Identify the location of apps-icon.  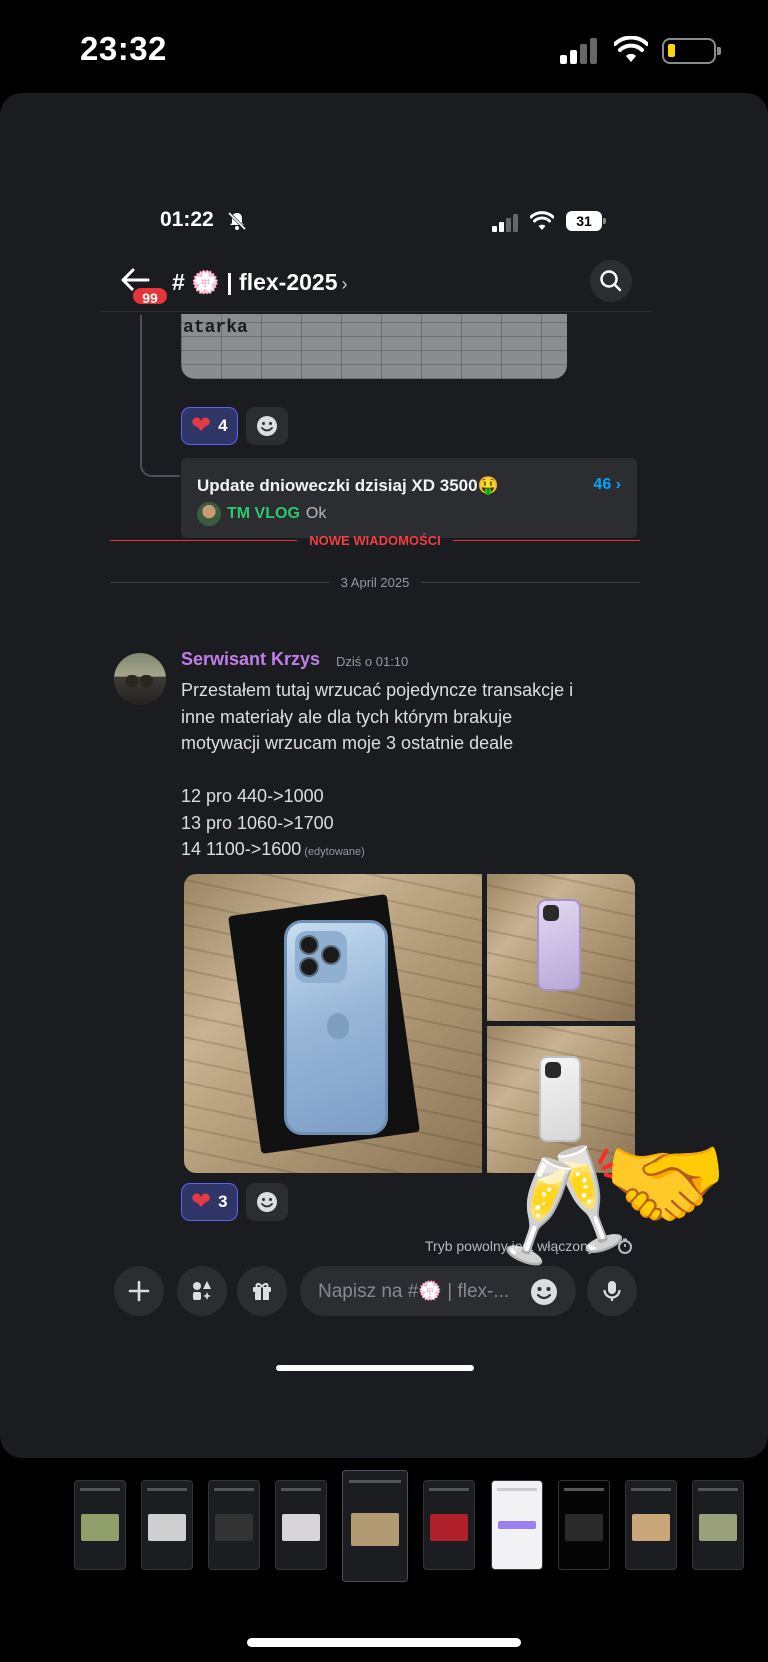
(202, 1290).